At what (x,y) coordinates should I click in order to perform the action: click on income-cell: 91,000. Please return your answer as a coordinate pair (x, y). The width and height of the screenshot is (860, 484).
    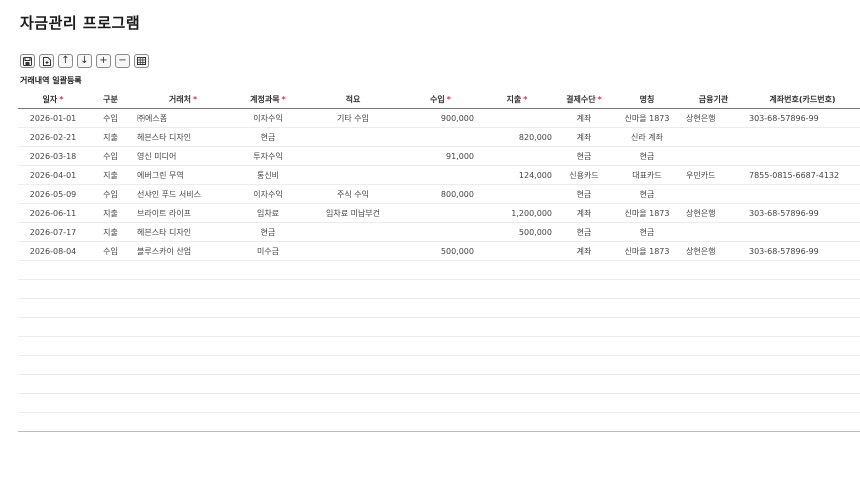
    Looking at the image, I should click on (440, 156).